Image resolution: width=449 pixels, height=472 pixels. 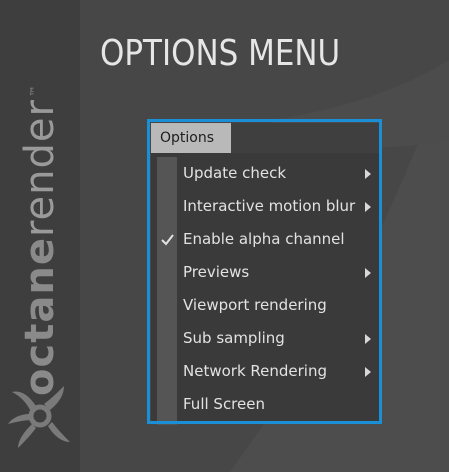 What do you see at coordinates (39, 417) in the screenshot?
I see `octane-logo-icon` at bounding box center [39, 417].